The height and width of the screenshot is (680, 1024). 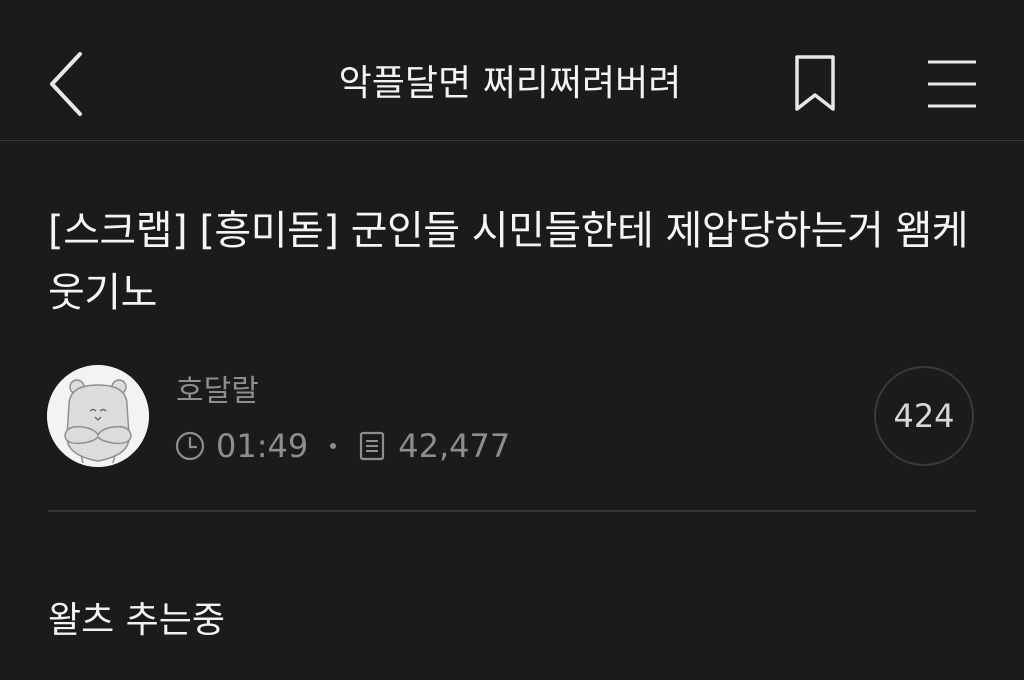 What do you see at coordinates (512, 511) in the screenshot?
I see `header-divider` at bounding box center [512, 511].